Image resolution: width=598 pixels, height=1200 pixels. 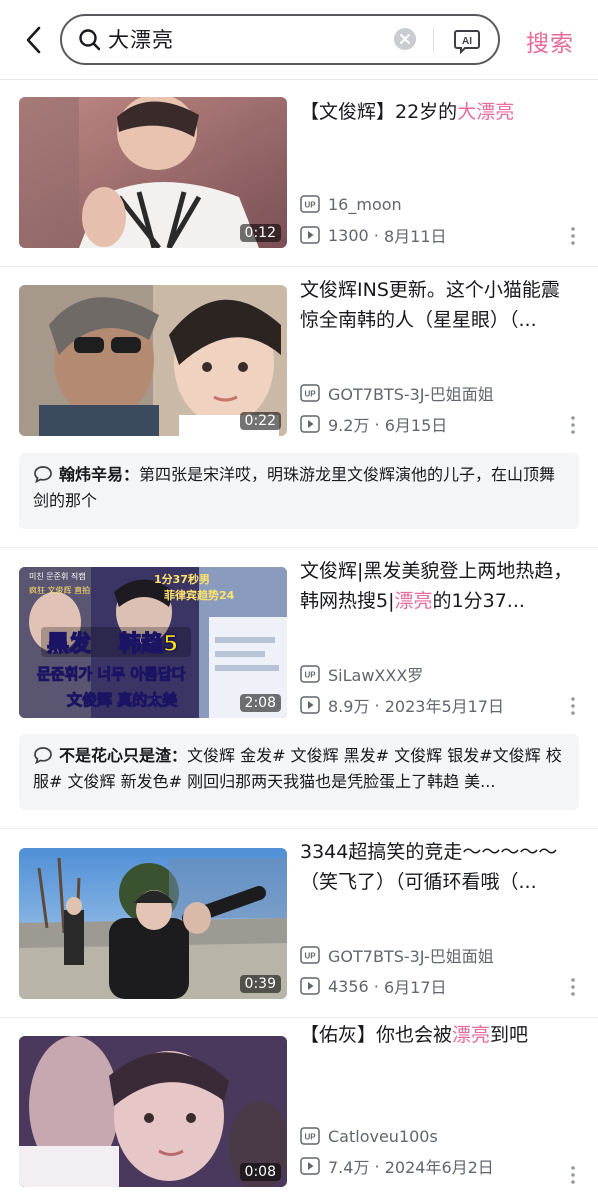 I want to click on ai-search-button: AI, so click(x=467, y=41).